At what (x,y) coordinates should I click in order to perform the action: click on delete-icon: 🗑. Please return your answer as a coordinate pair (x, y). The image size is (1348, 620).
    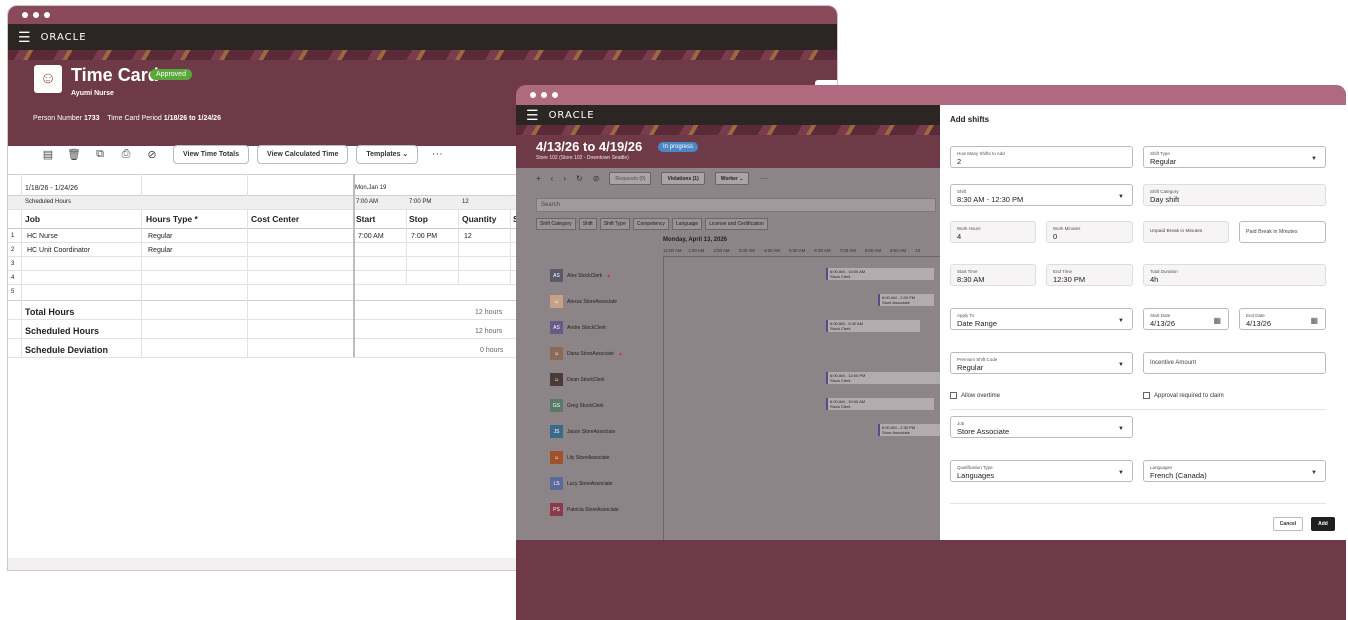
    Looking at the image, I should click on (74, 154).